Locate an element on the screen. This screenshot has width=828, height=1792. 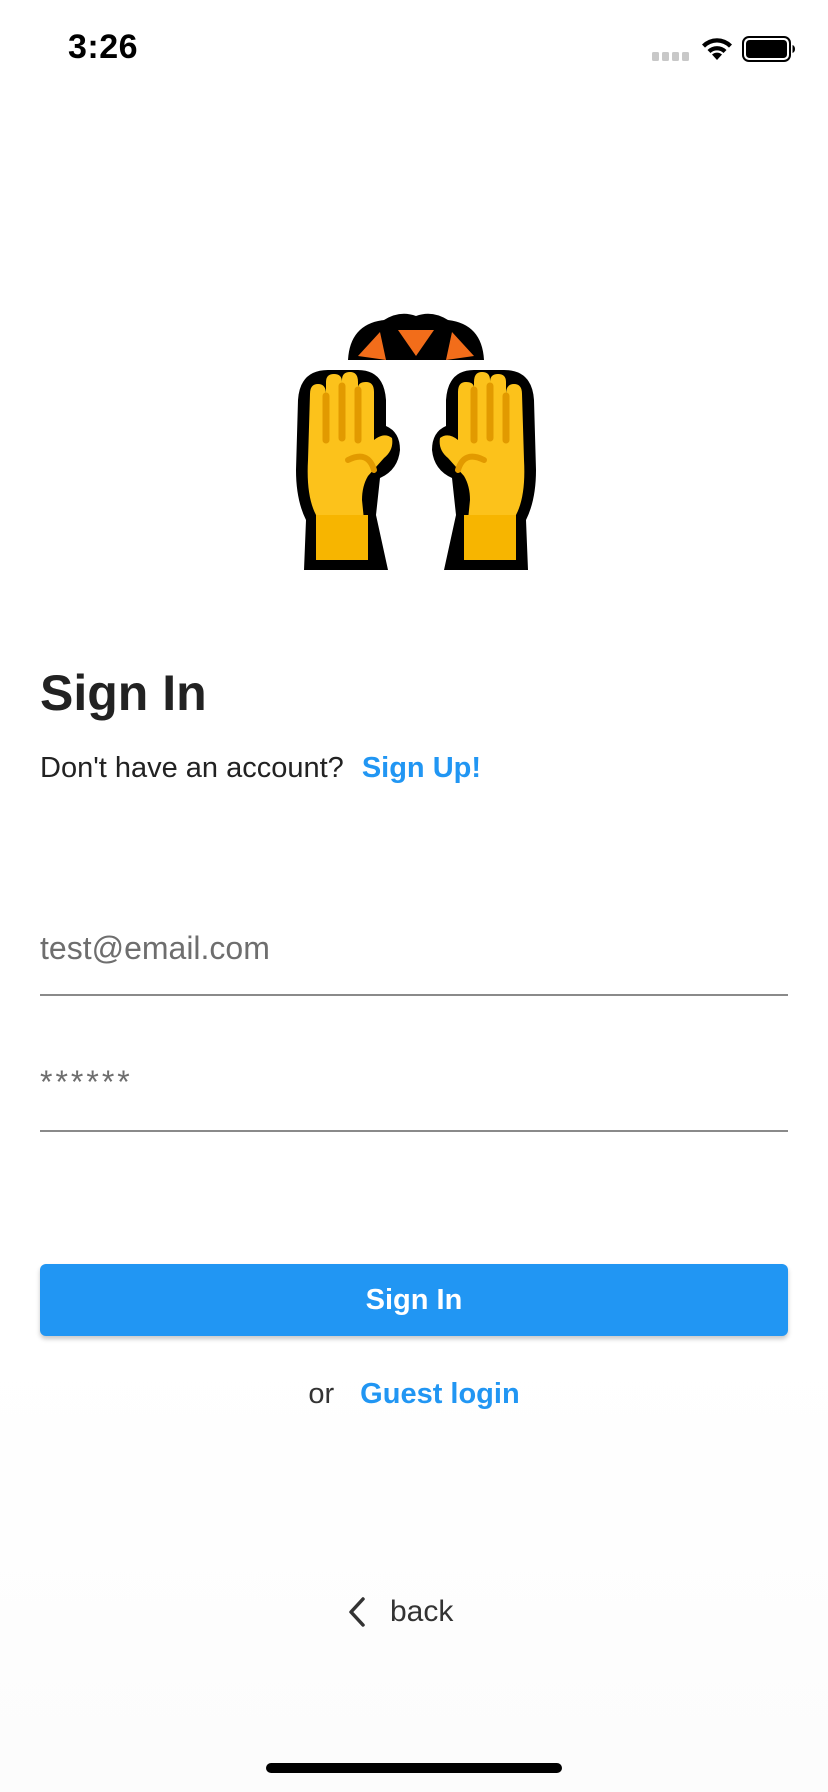
no-account-prompt: Don't have an account? is located at coordinates (192, 768).